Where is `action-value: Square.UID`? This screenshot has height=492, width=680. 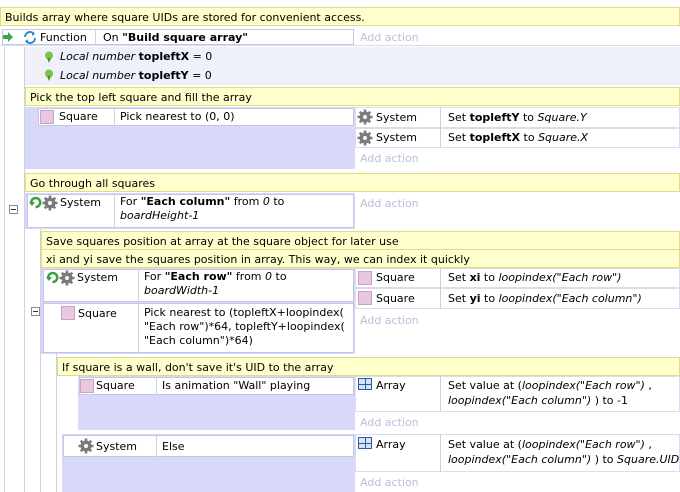
action-value: Square.UID is located at coordinates (648, 459).